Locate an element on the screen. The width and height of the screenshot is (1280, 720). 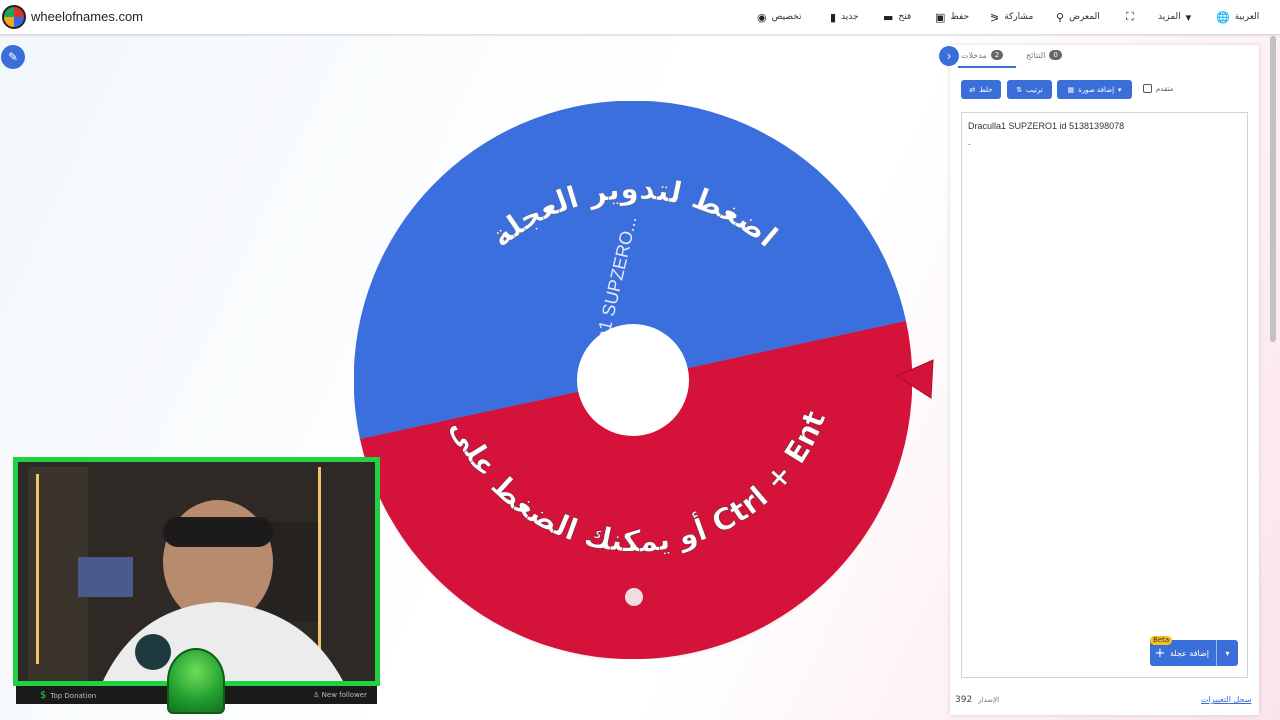
add-image-button: ▦ إضافة صورة ▾ is located at coordinates (1094, 89).